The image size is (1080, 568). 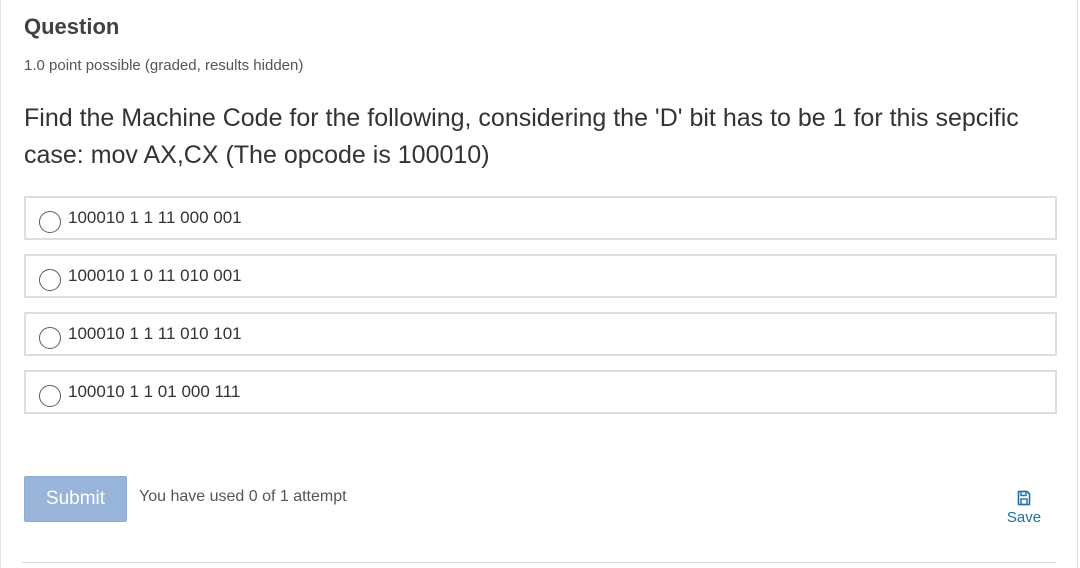 I want to click on save-button: Save, so click(x=1024, y=508).